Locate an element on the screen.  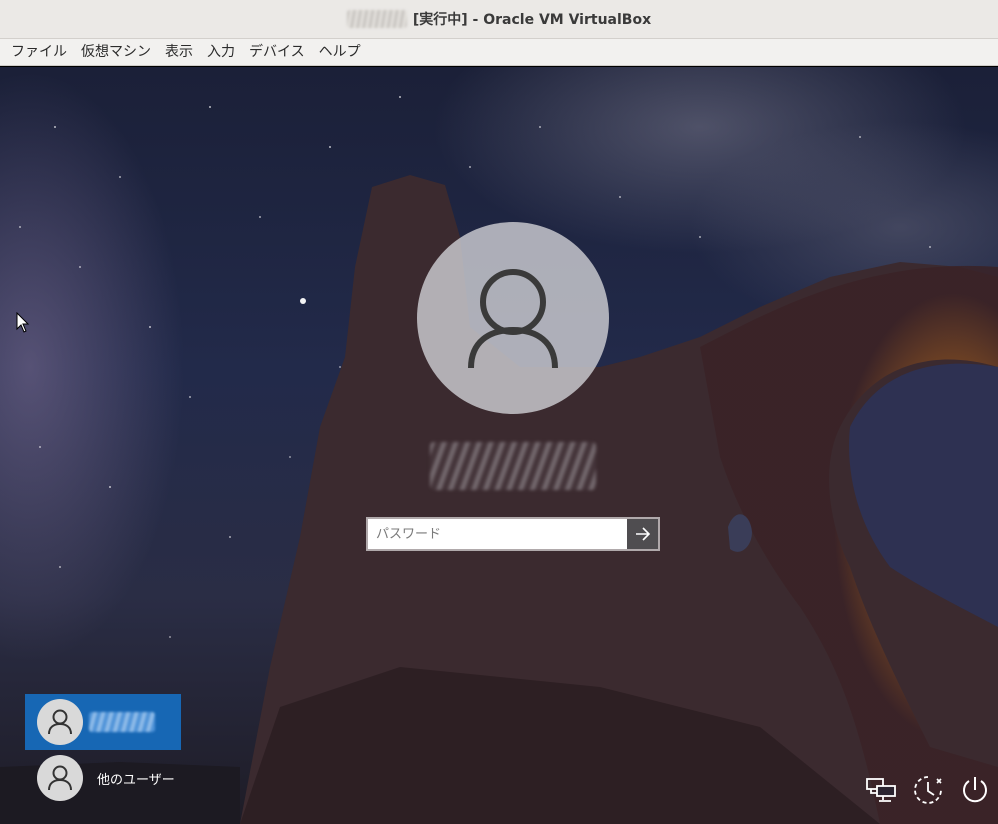
network-icon is located at coordinates (881, 790).